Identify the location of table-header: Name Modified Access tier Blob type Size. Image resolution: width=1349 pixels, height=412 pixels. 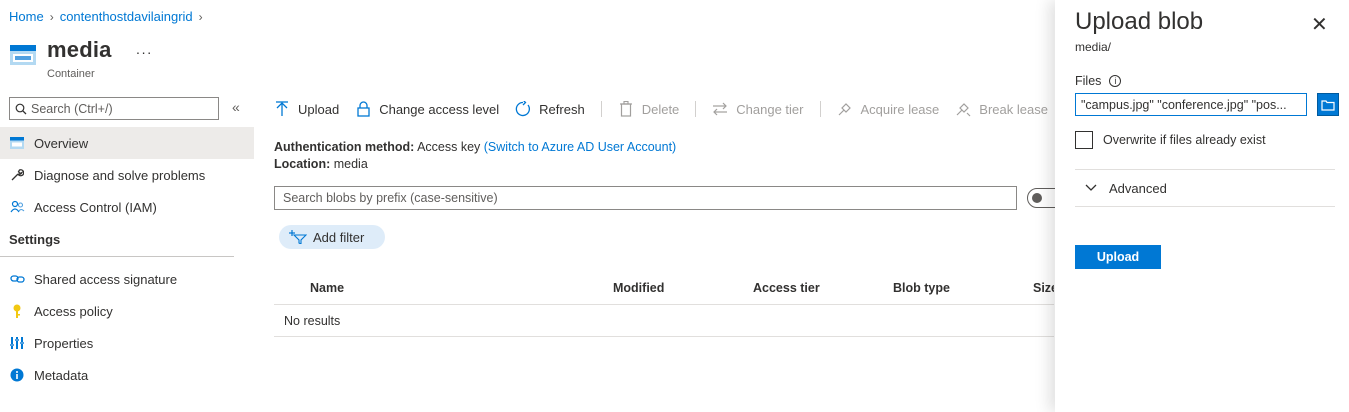
(664, 288).